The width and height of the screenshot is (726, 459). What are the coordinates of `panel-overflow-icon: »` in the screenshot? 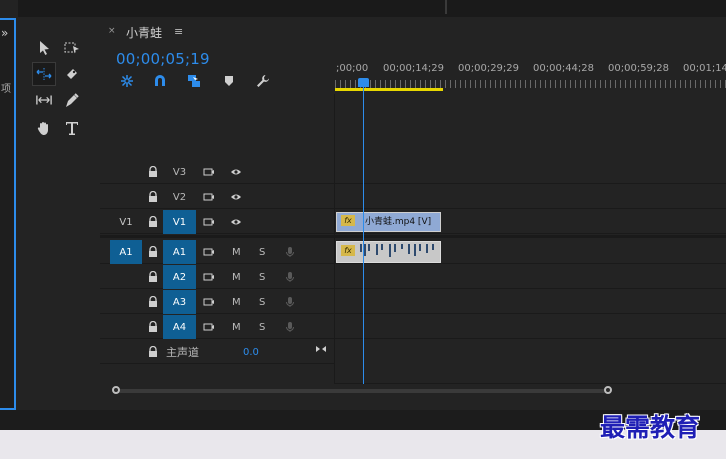 It's located at (4, 33).